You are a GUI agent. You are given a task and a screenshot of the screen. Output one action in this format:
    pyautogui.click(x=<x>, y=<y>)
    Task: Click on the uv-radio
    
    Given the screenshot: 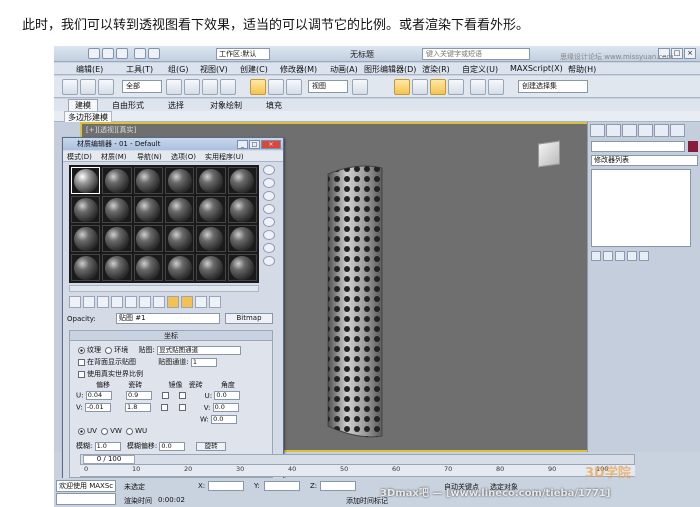 What is the action you would take?
    pyautogui.click(x=81, y=431)
    